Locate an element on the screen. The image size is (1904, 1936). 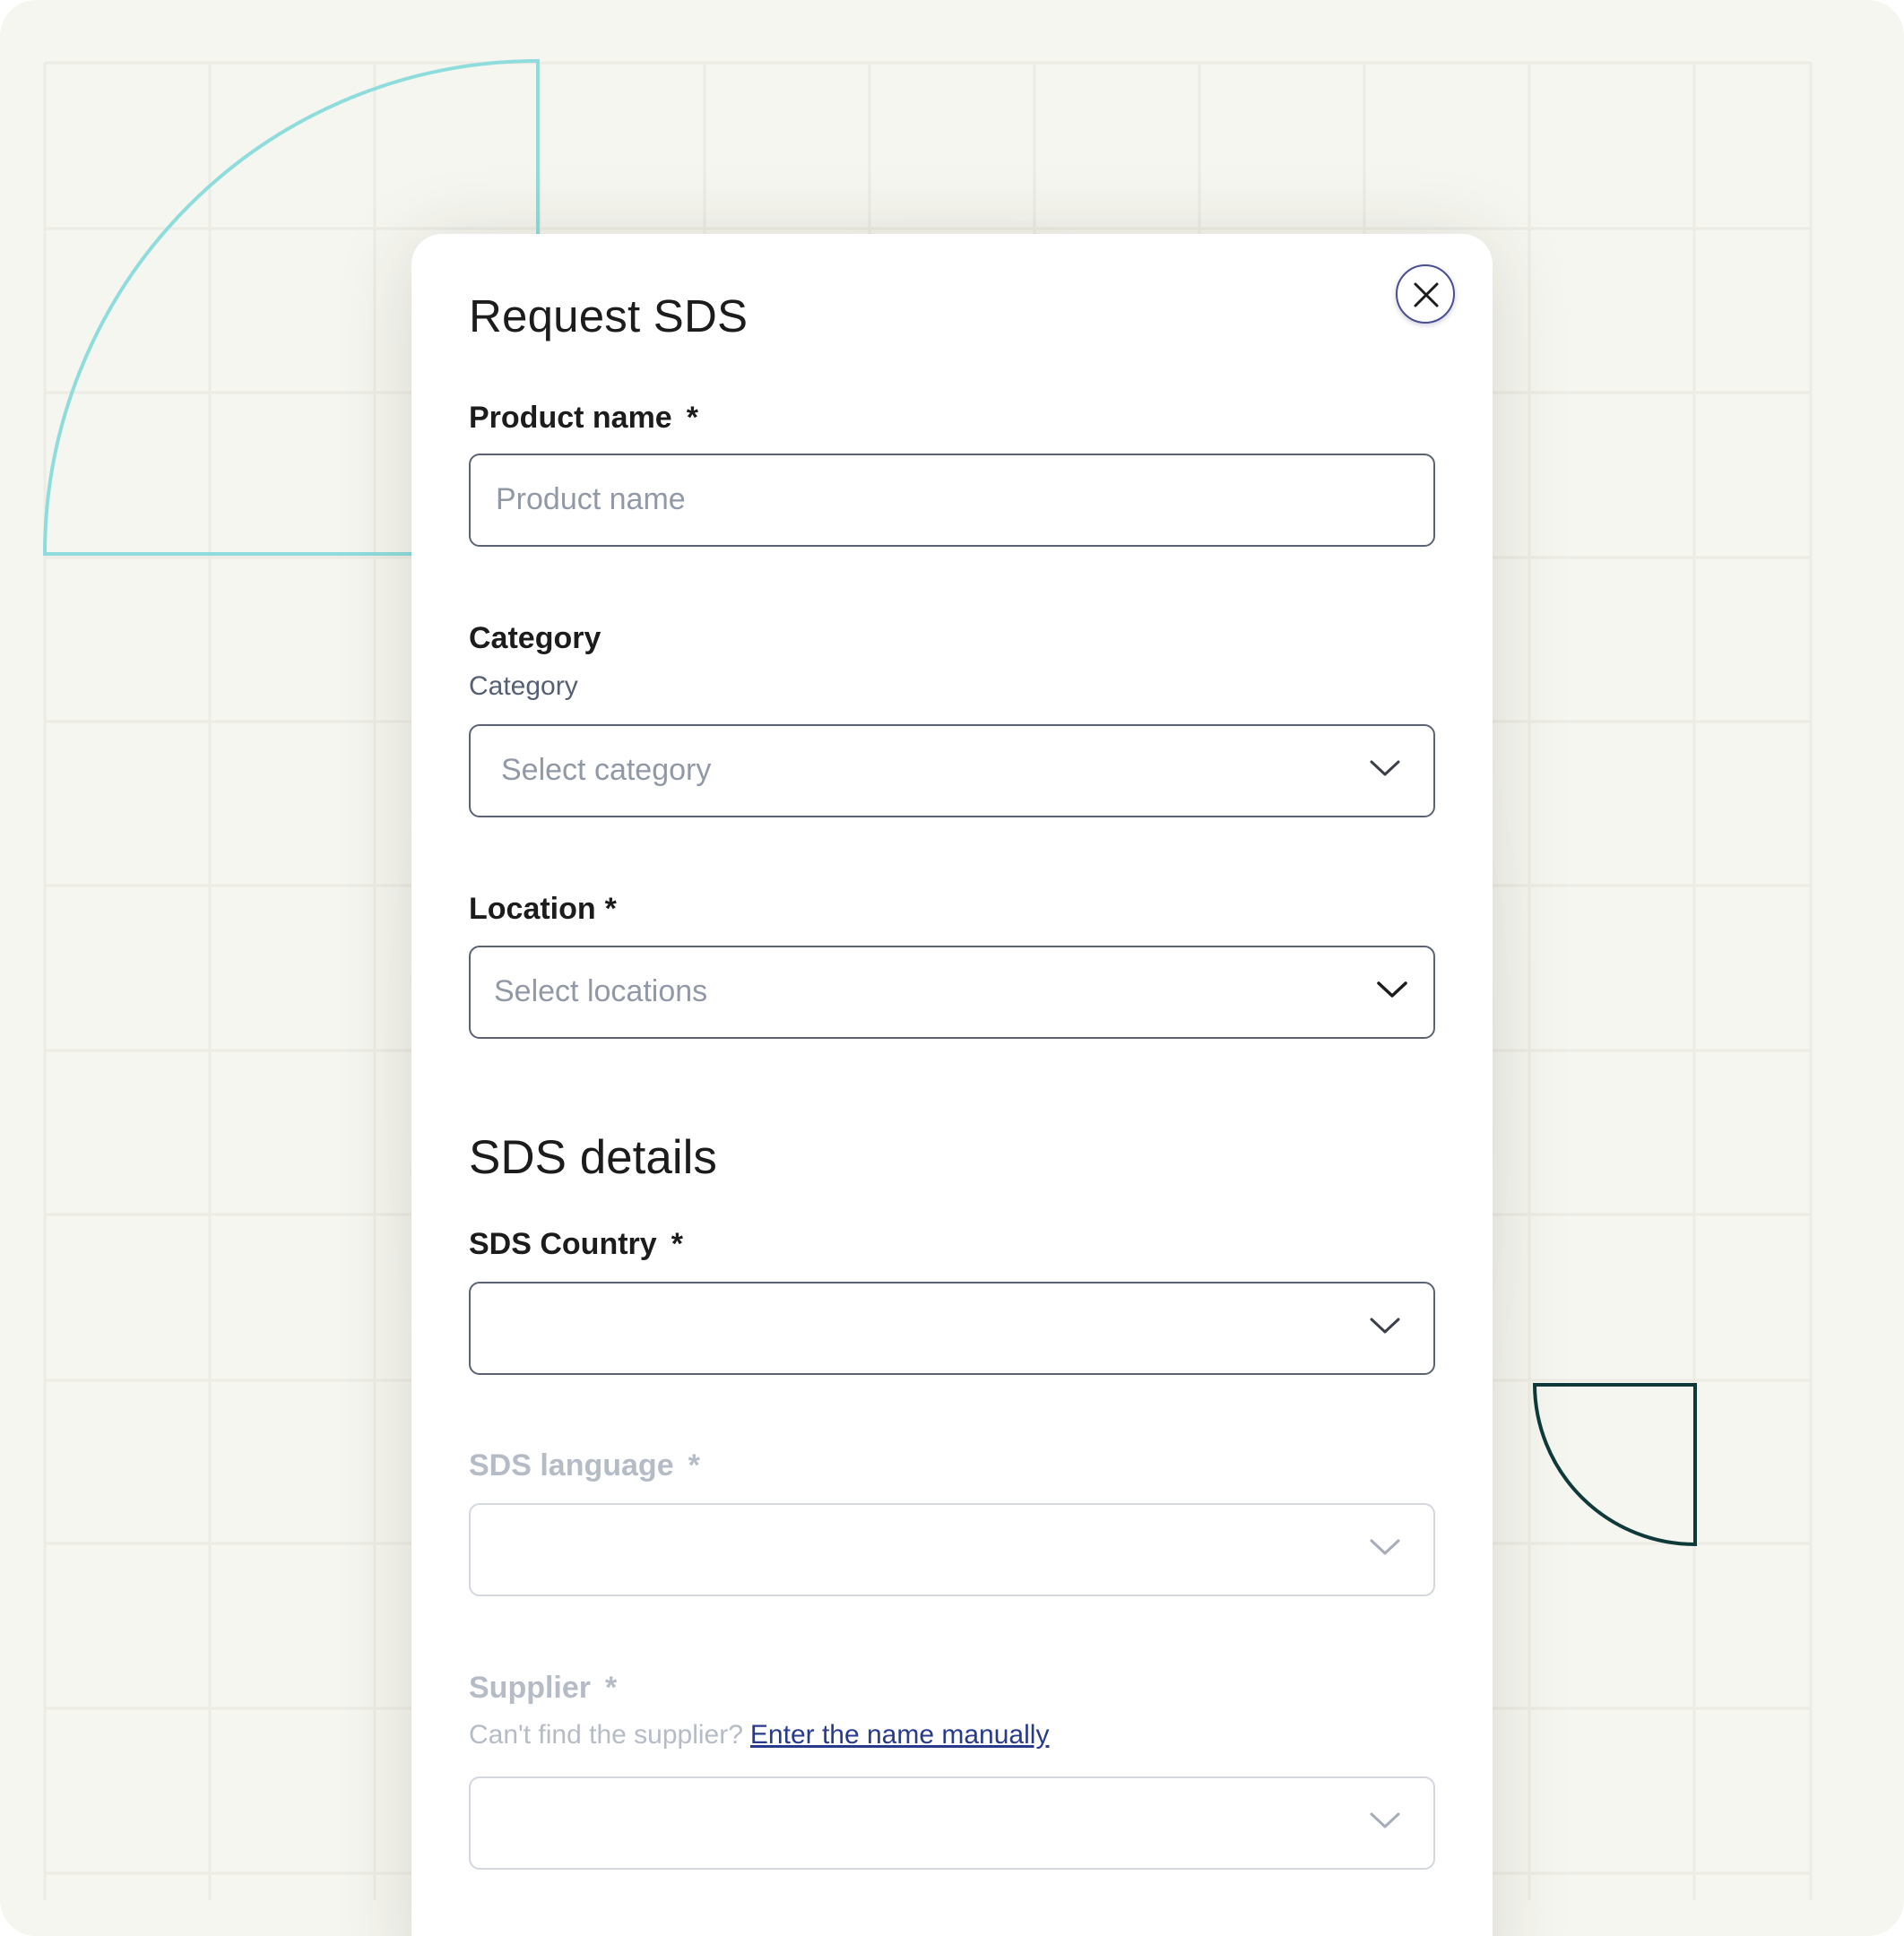
product-name-placeholder: Product name is located at coordinates (591, 499).